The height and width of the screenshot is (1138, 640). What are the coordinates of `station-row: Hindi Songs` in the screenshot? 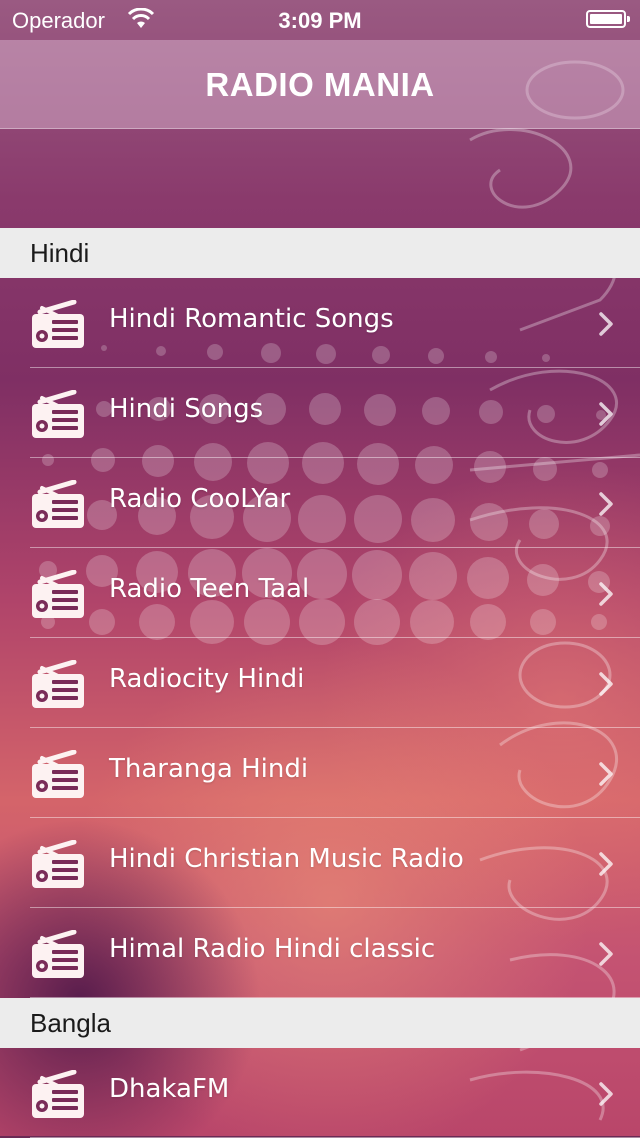 It's located at (320, 413).